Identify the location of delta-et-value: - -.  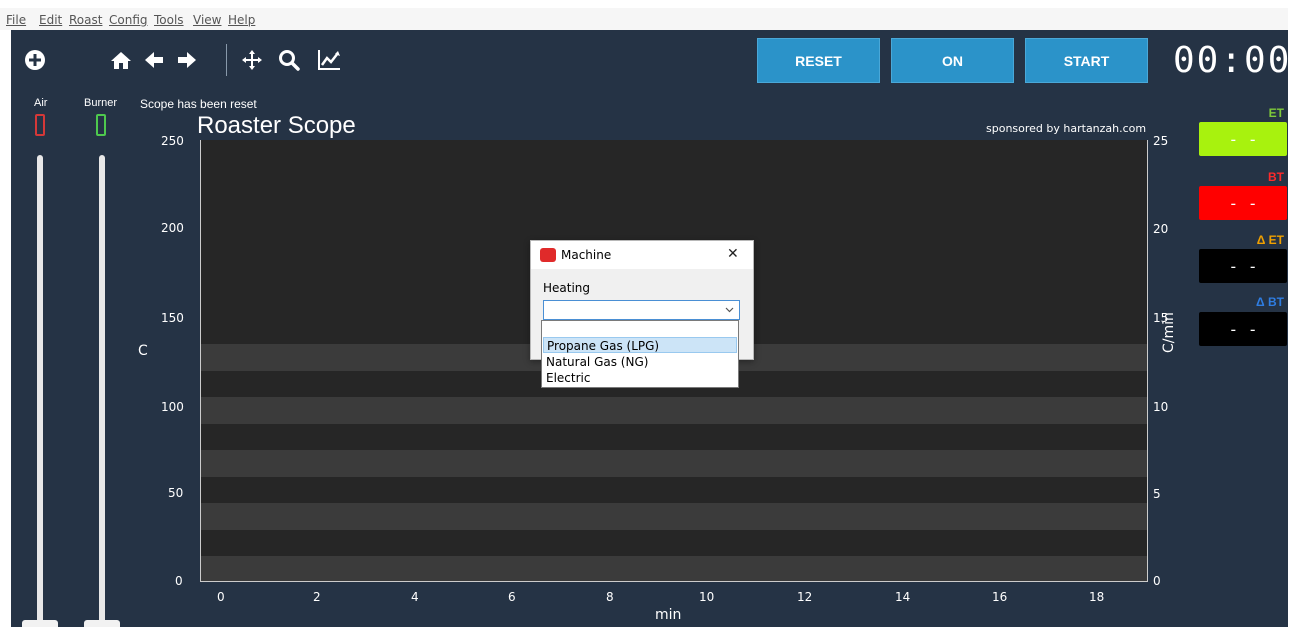
(1243, 266).